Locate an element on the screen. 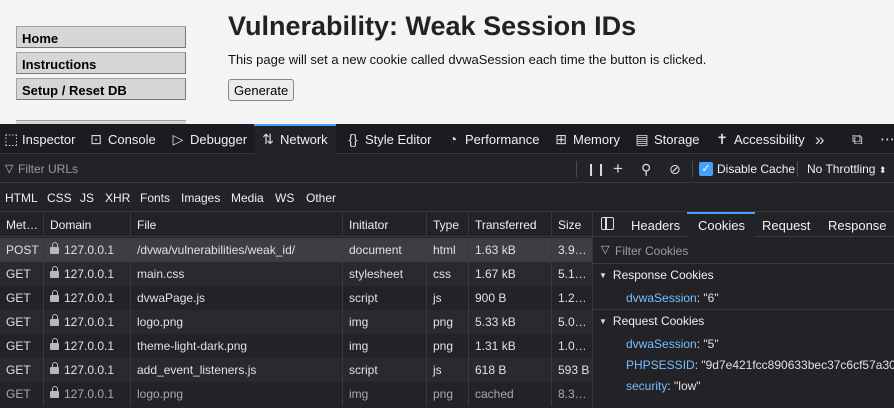 Image resolution: width=894 pixels, height=408 pixels. tab-request: Request is located at coordinates (786, 225).